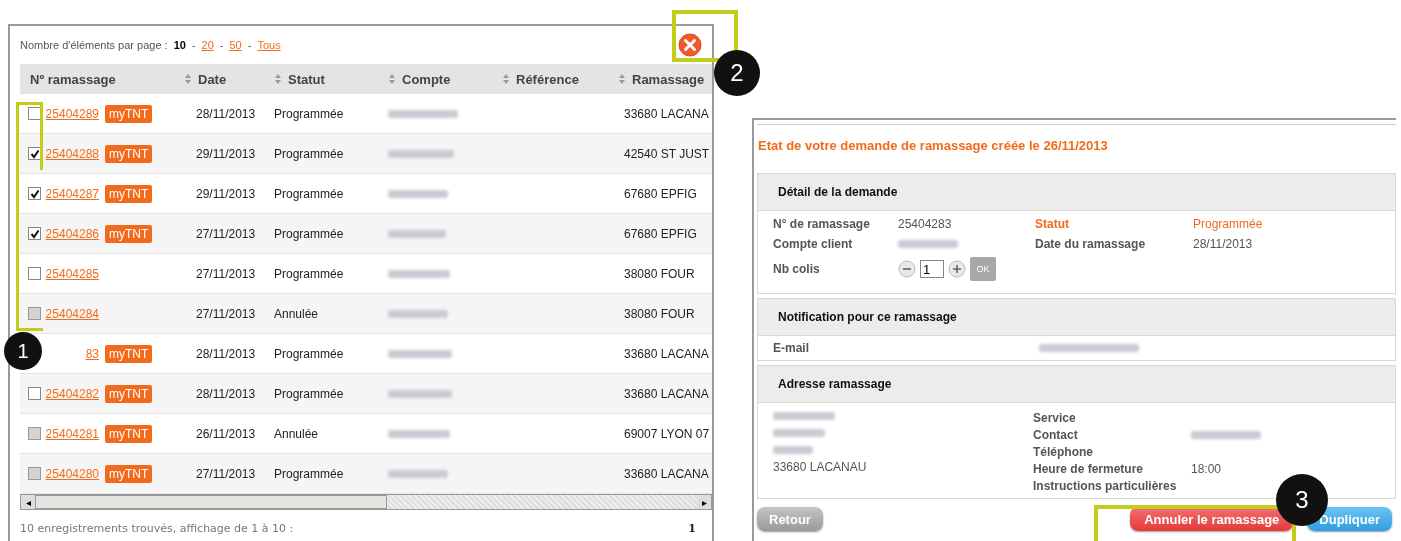  Describe the element at coordinates (790, 519) in the screenshot. I see `back-button: Retour` at that location.